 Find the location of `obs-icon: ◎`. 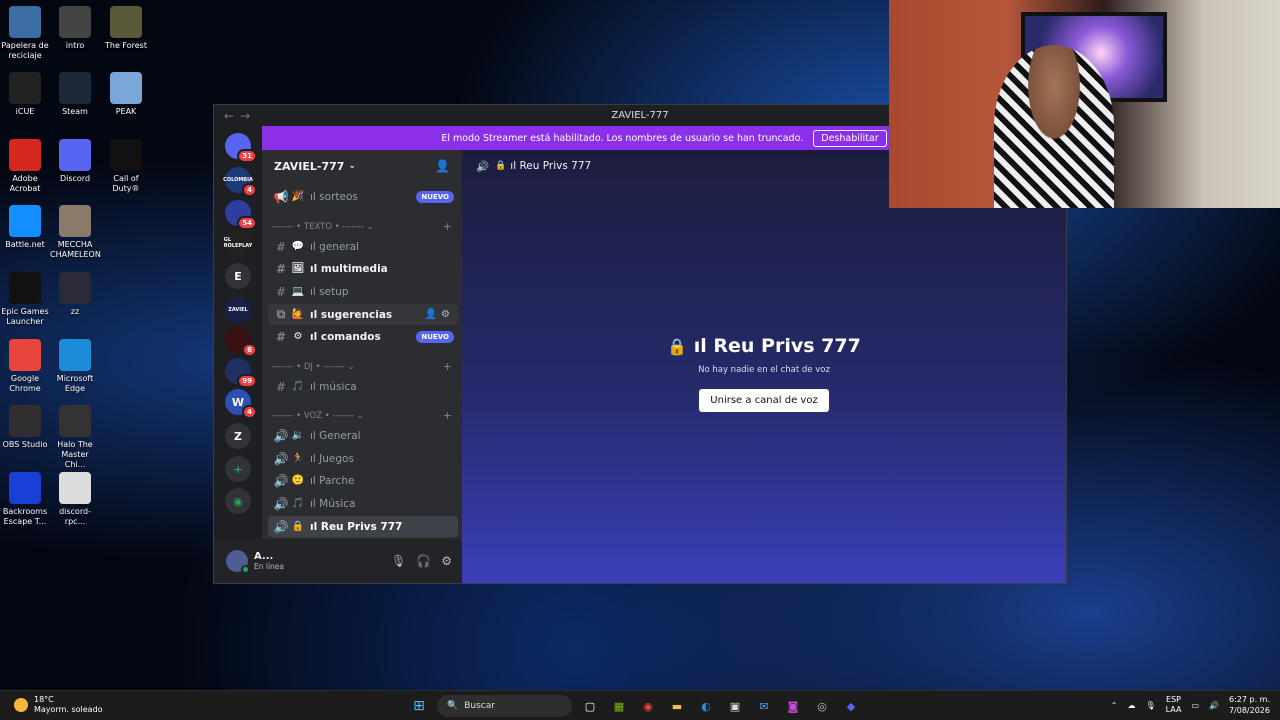

obs-icon: ◎ is located at coordinates (822, 706).